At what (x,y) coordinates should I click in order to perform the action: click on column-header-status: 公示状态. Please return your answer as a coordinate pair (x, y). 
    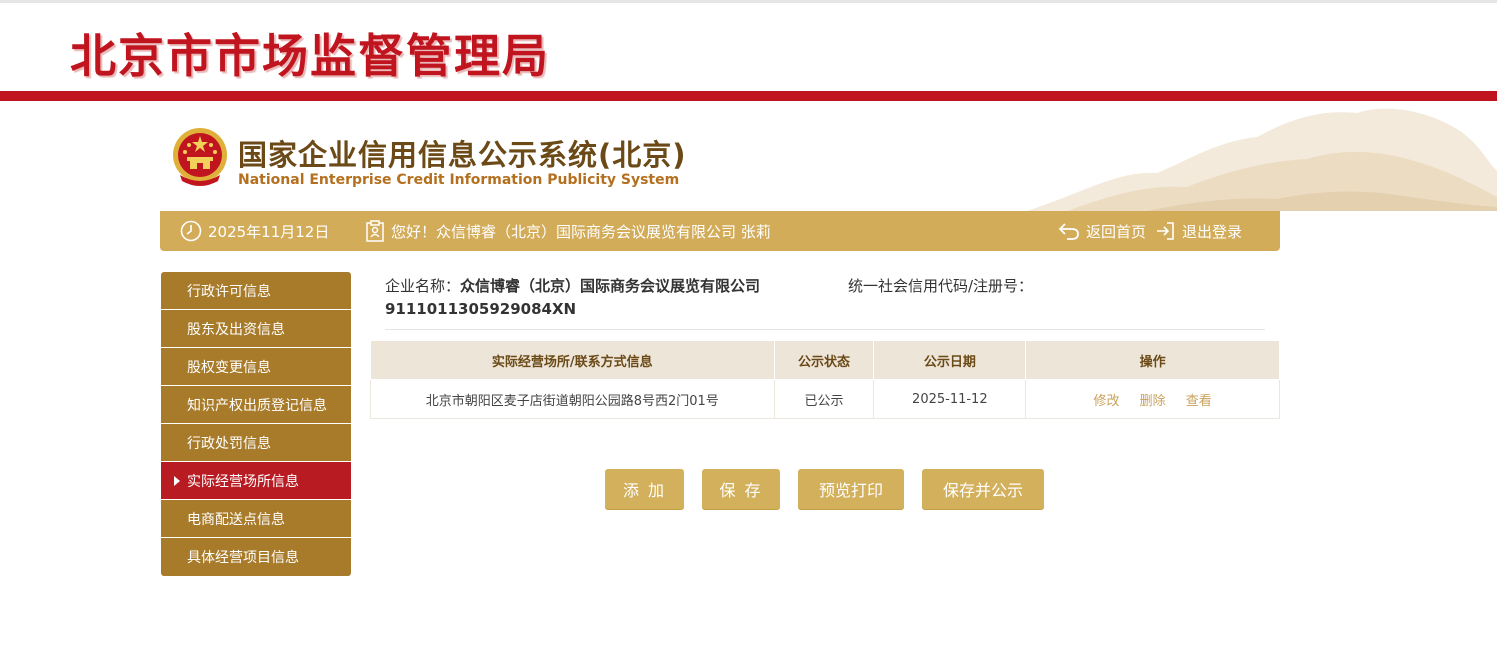
    Looking at the image, I should click on (824, 360).